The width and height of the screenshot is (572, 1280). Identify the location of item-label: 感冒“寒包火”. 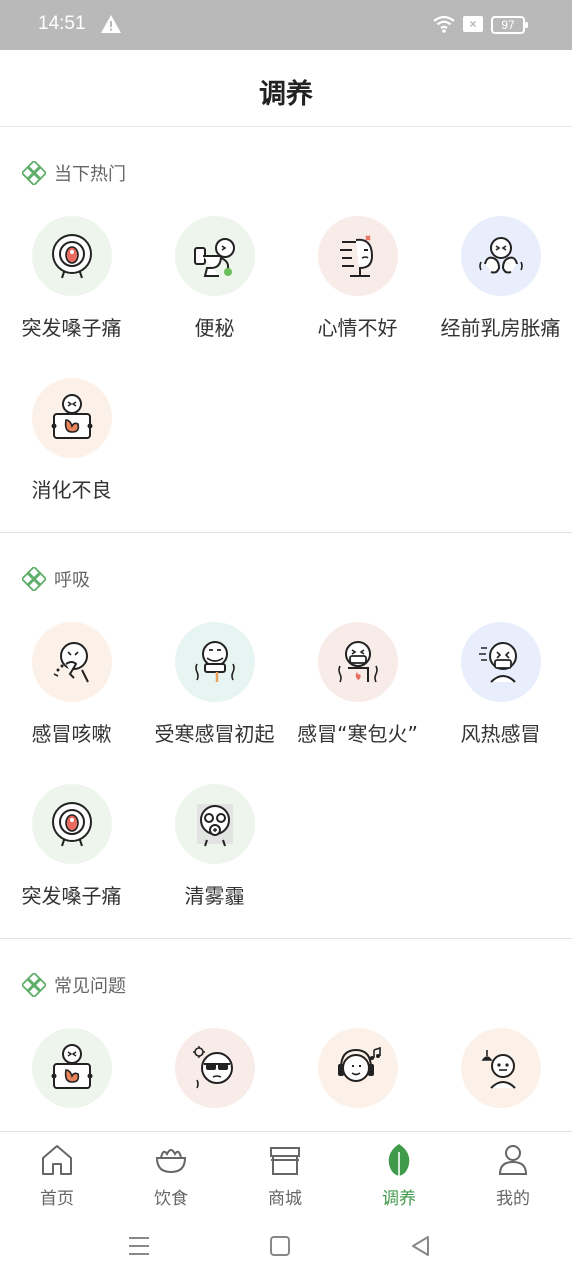
(357, 734).